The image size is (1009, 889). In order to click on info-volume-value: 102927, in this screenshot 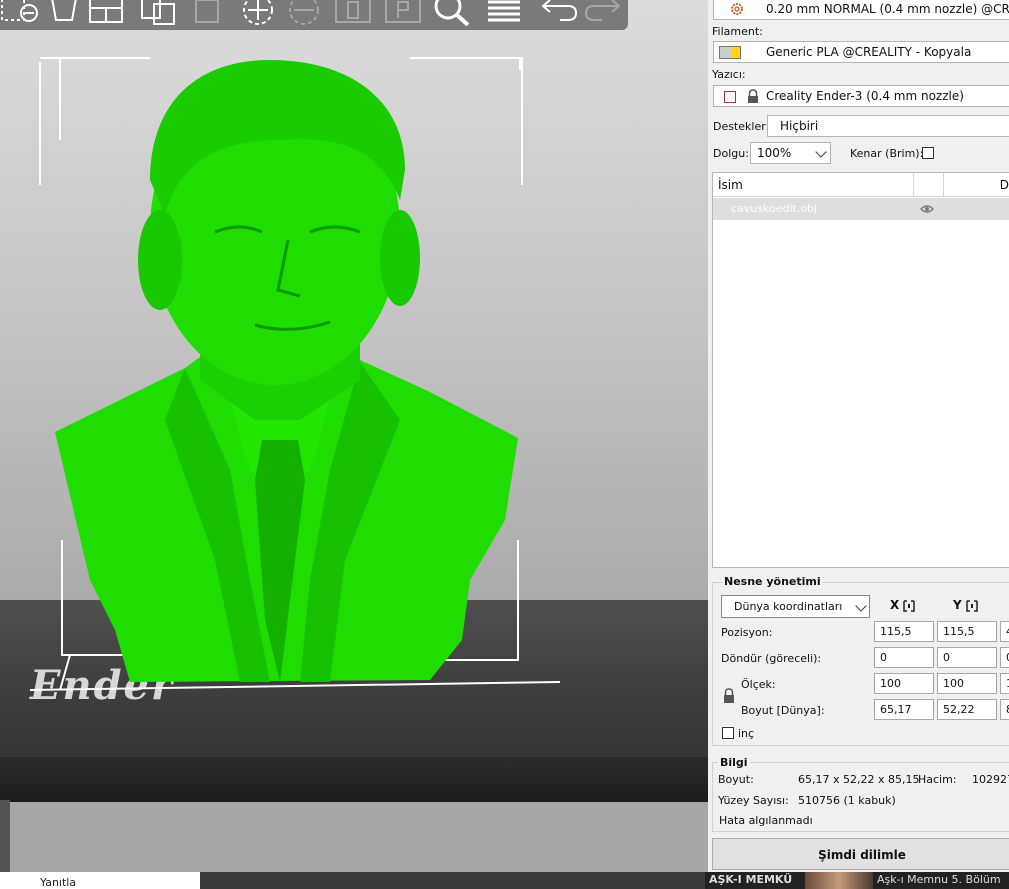, I will do `click(990, 779)`.